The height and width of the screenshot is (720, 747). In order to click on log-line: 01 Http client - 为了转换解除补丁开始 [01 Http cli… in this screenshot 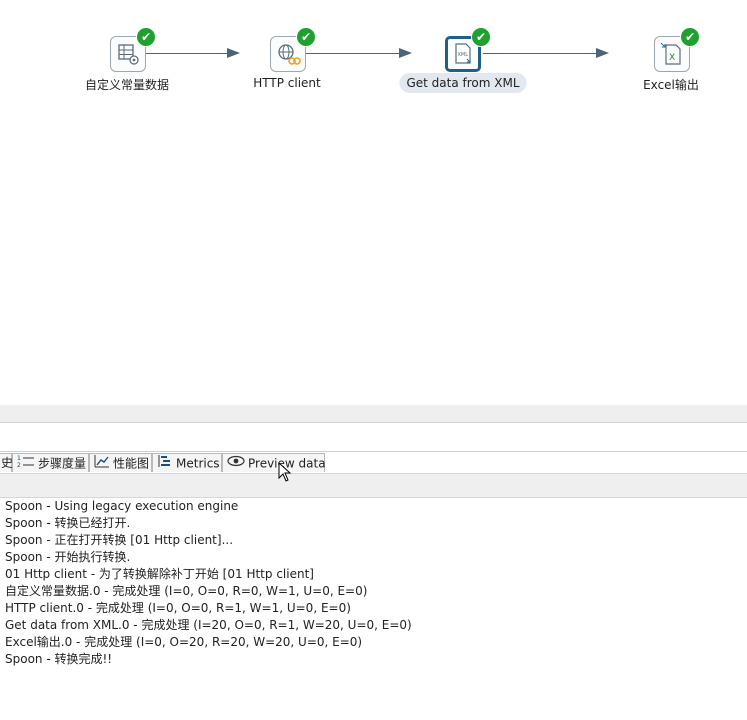, I will do `click(159, 574)`.